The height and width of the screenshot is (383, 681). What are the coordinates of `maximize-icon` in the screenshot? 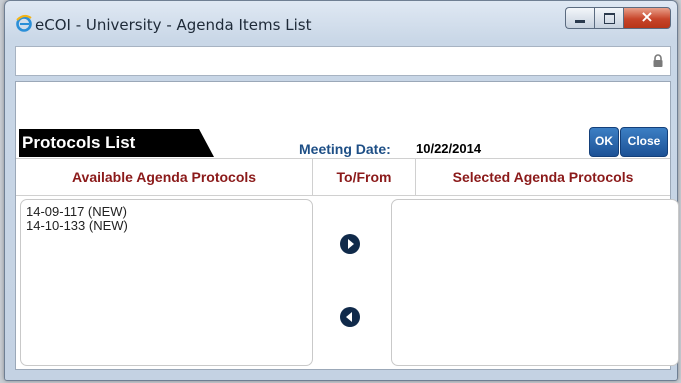 It's located at (609, 18).